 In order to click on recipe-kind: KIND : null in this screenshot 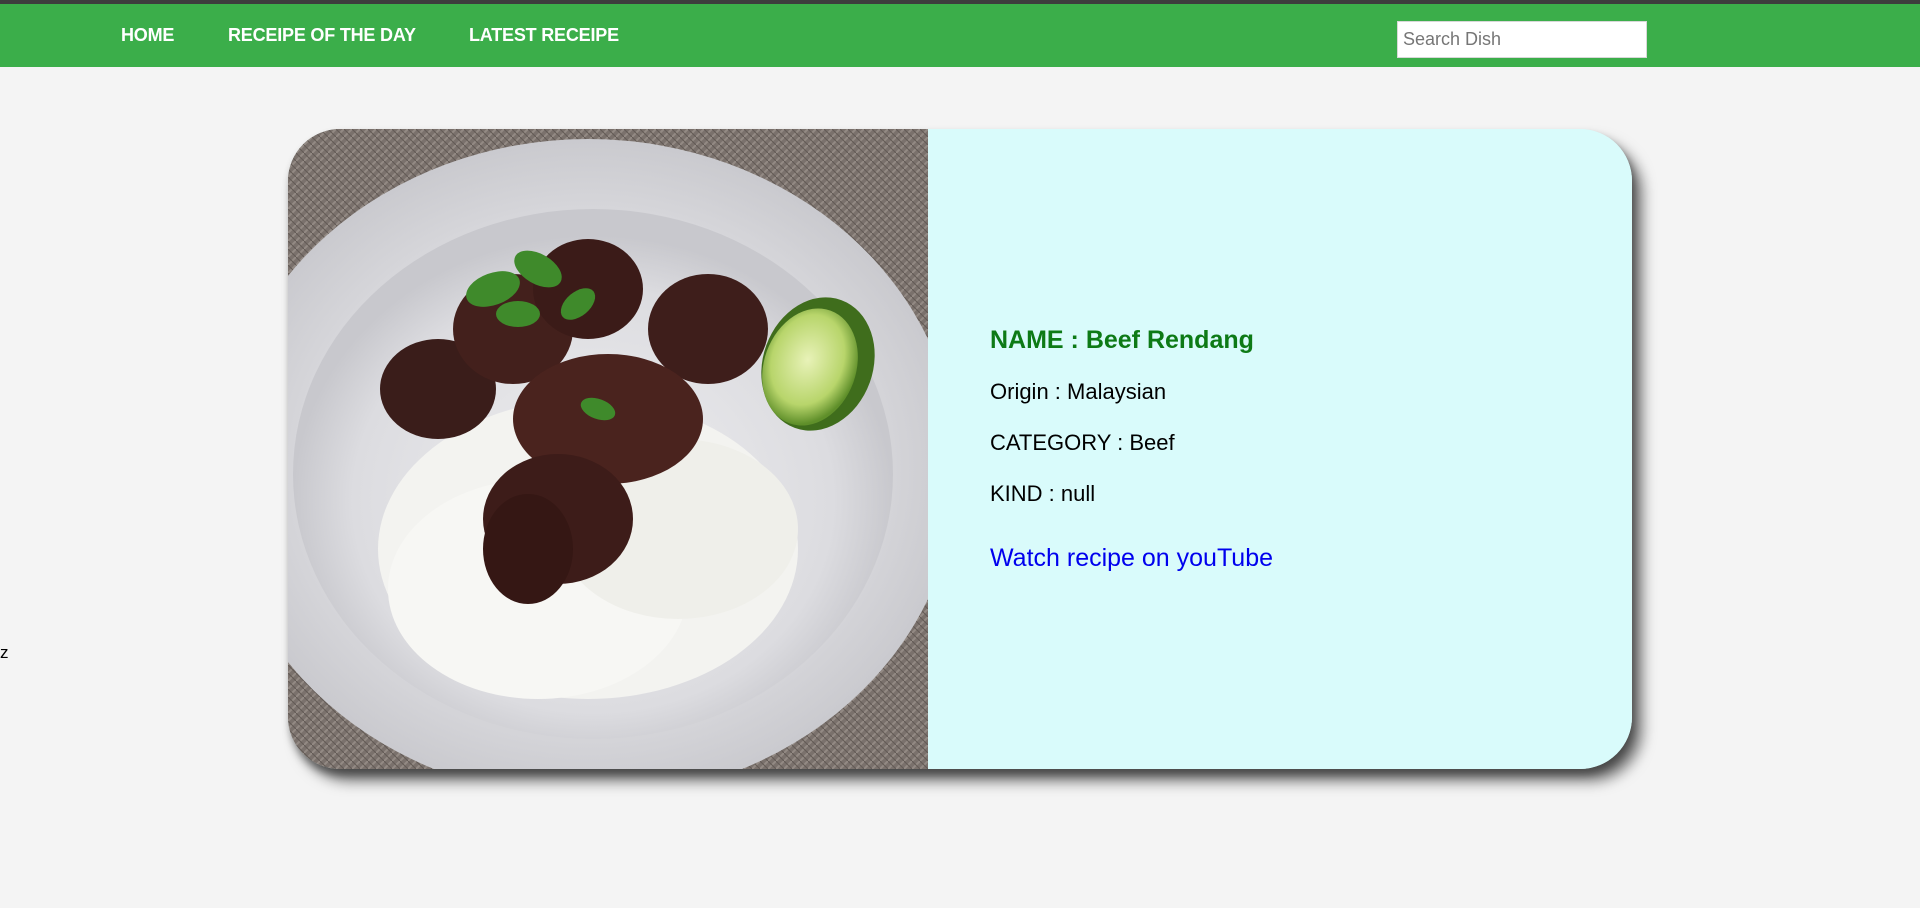, I will do `click(1043, 493)`.